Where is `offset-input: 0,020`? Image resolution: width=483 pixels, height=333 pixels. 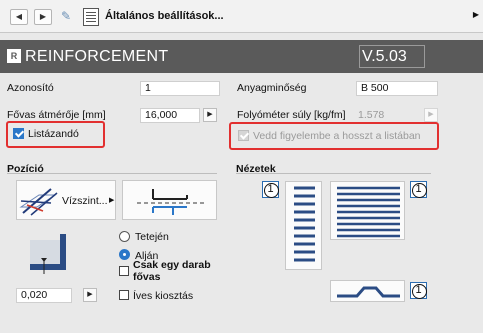
offset-input: 0,020 is located at coordinates (44, 295).